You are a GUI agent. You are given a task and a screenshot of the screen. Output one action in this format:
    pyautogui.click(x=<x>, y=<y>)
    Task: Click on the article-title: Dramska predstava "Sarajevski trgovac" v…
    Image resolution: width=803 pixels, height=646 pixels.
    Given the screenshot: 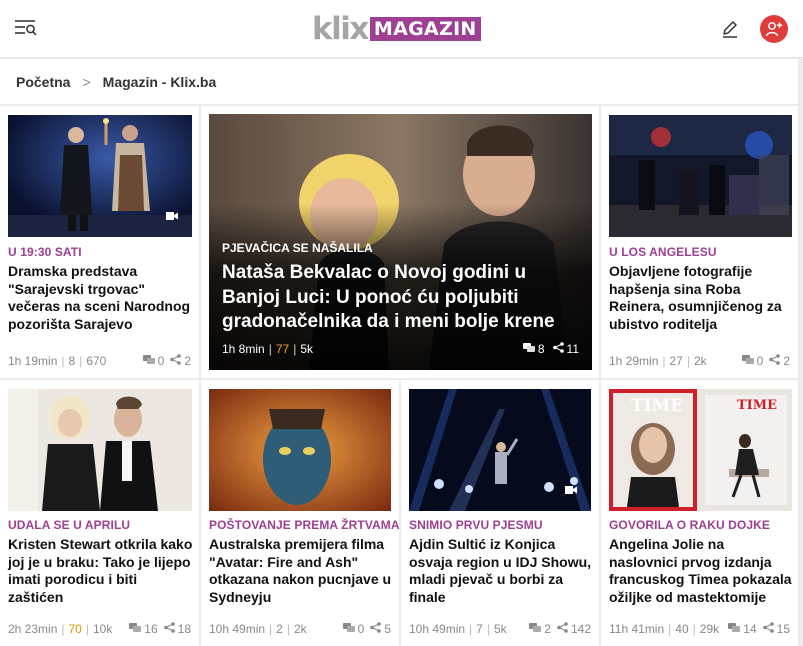 What is the action you would take?
    pyautogui.click(x=100, y=298)
    